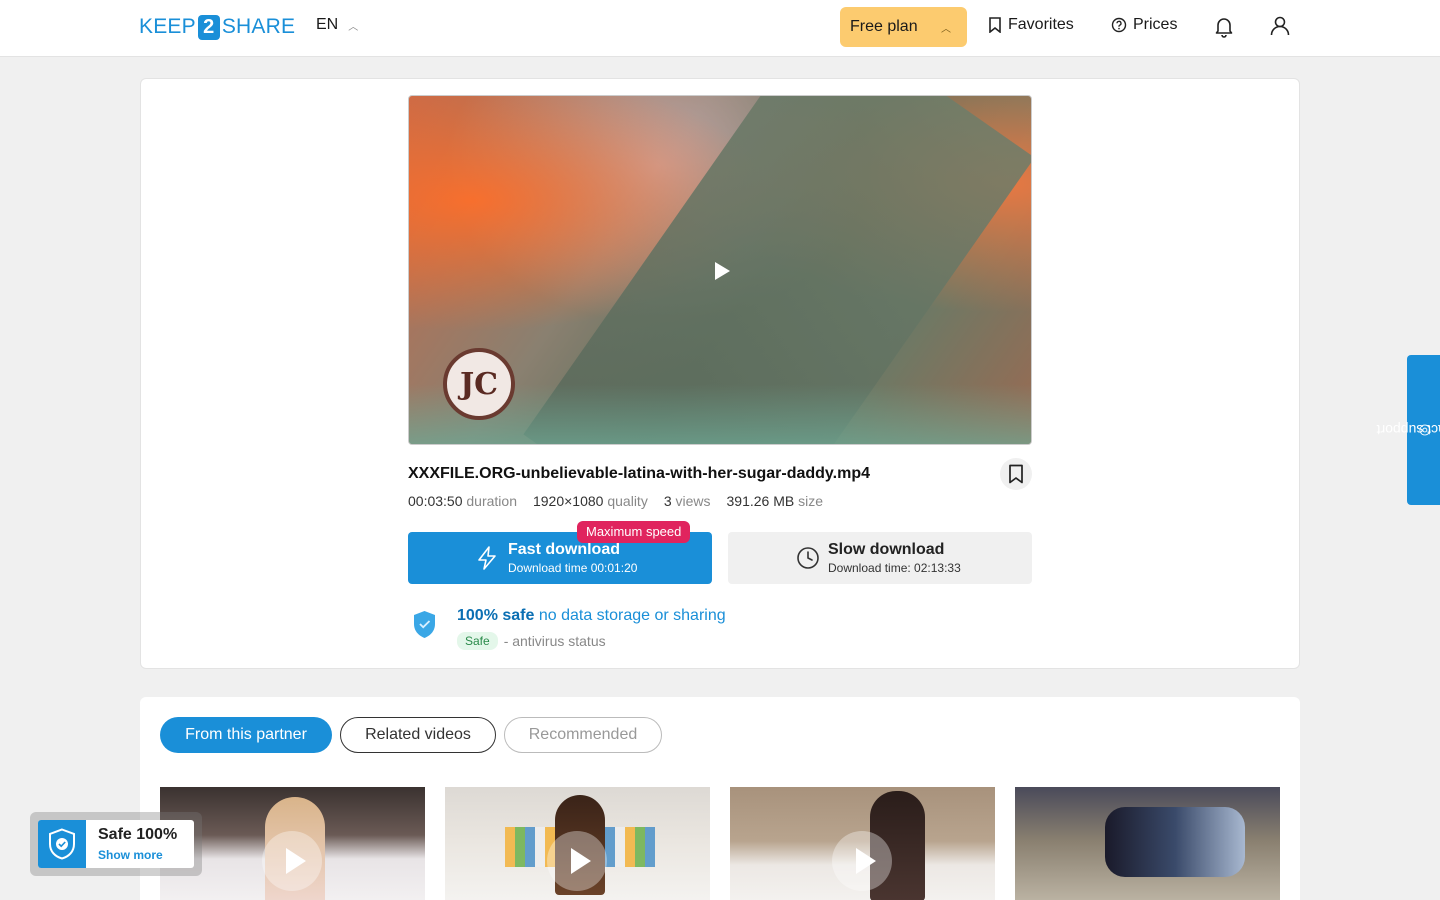  I want to click on prices-label: Prices, so click(1155, 24).